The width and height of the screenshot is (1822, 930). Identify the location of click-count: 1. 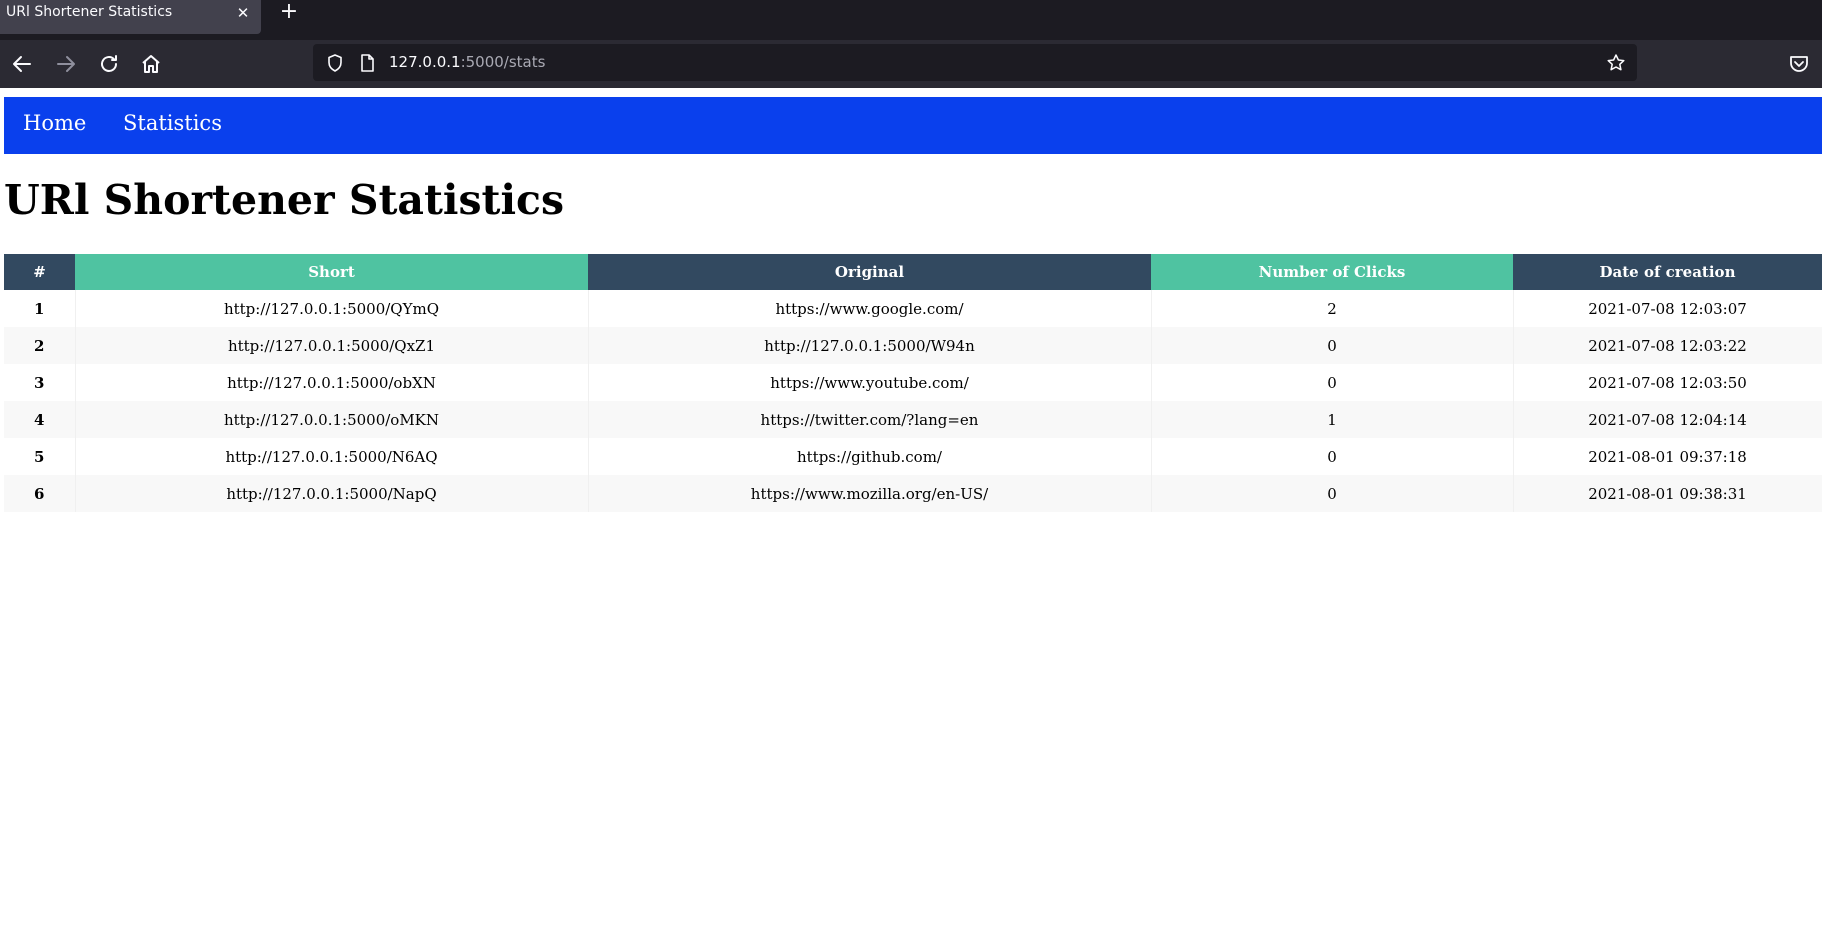
(1332, 419).